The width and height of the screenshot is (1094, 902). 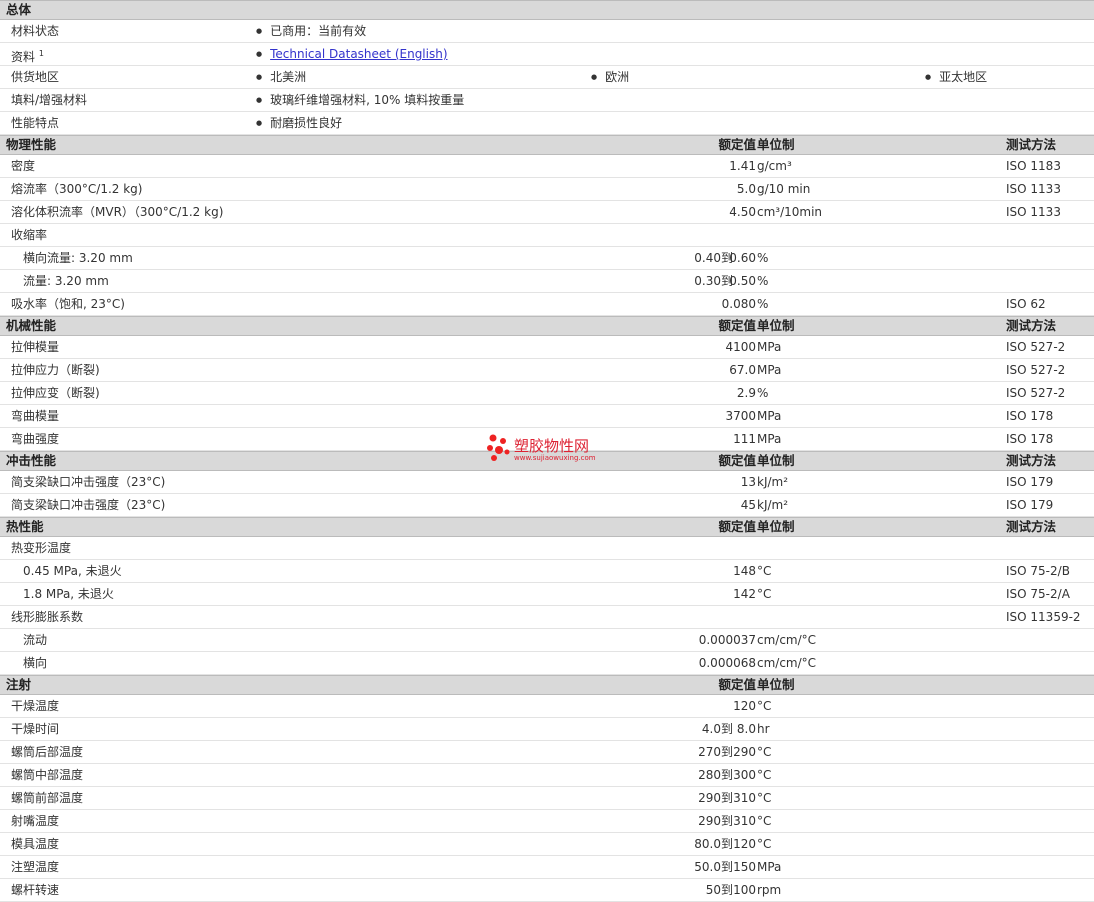 I want to click on section-title: 冲击性能, so click(x=31, y=460).